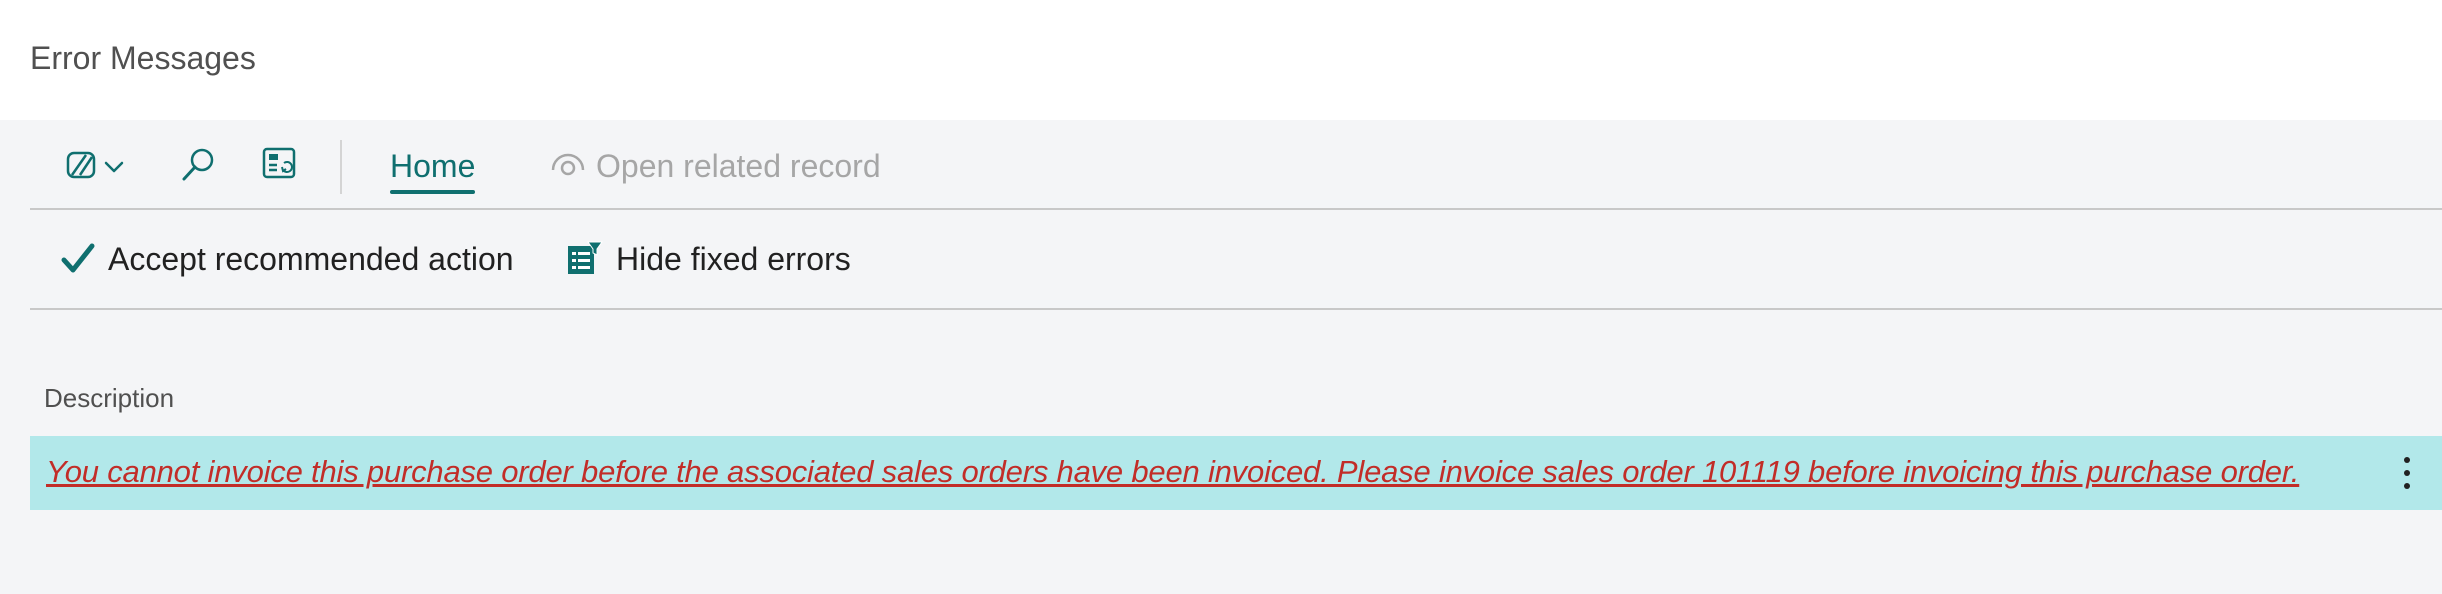  Describe the element at coordinates (311, 258) in the screenshot. I see `accept-recommended-action-label: Accept recommended action` at that location.